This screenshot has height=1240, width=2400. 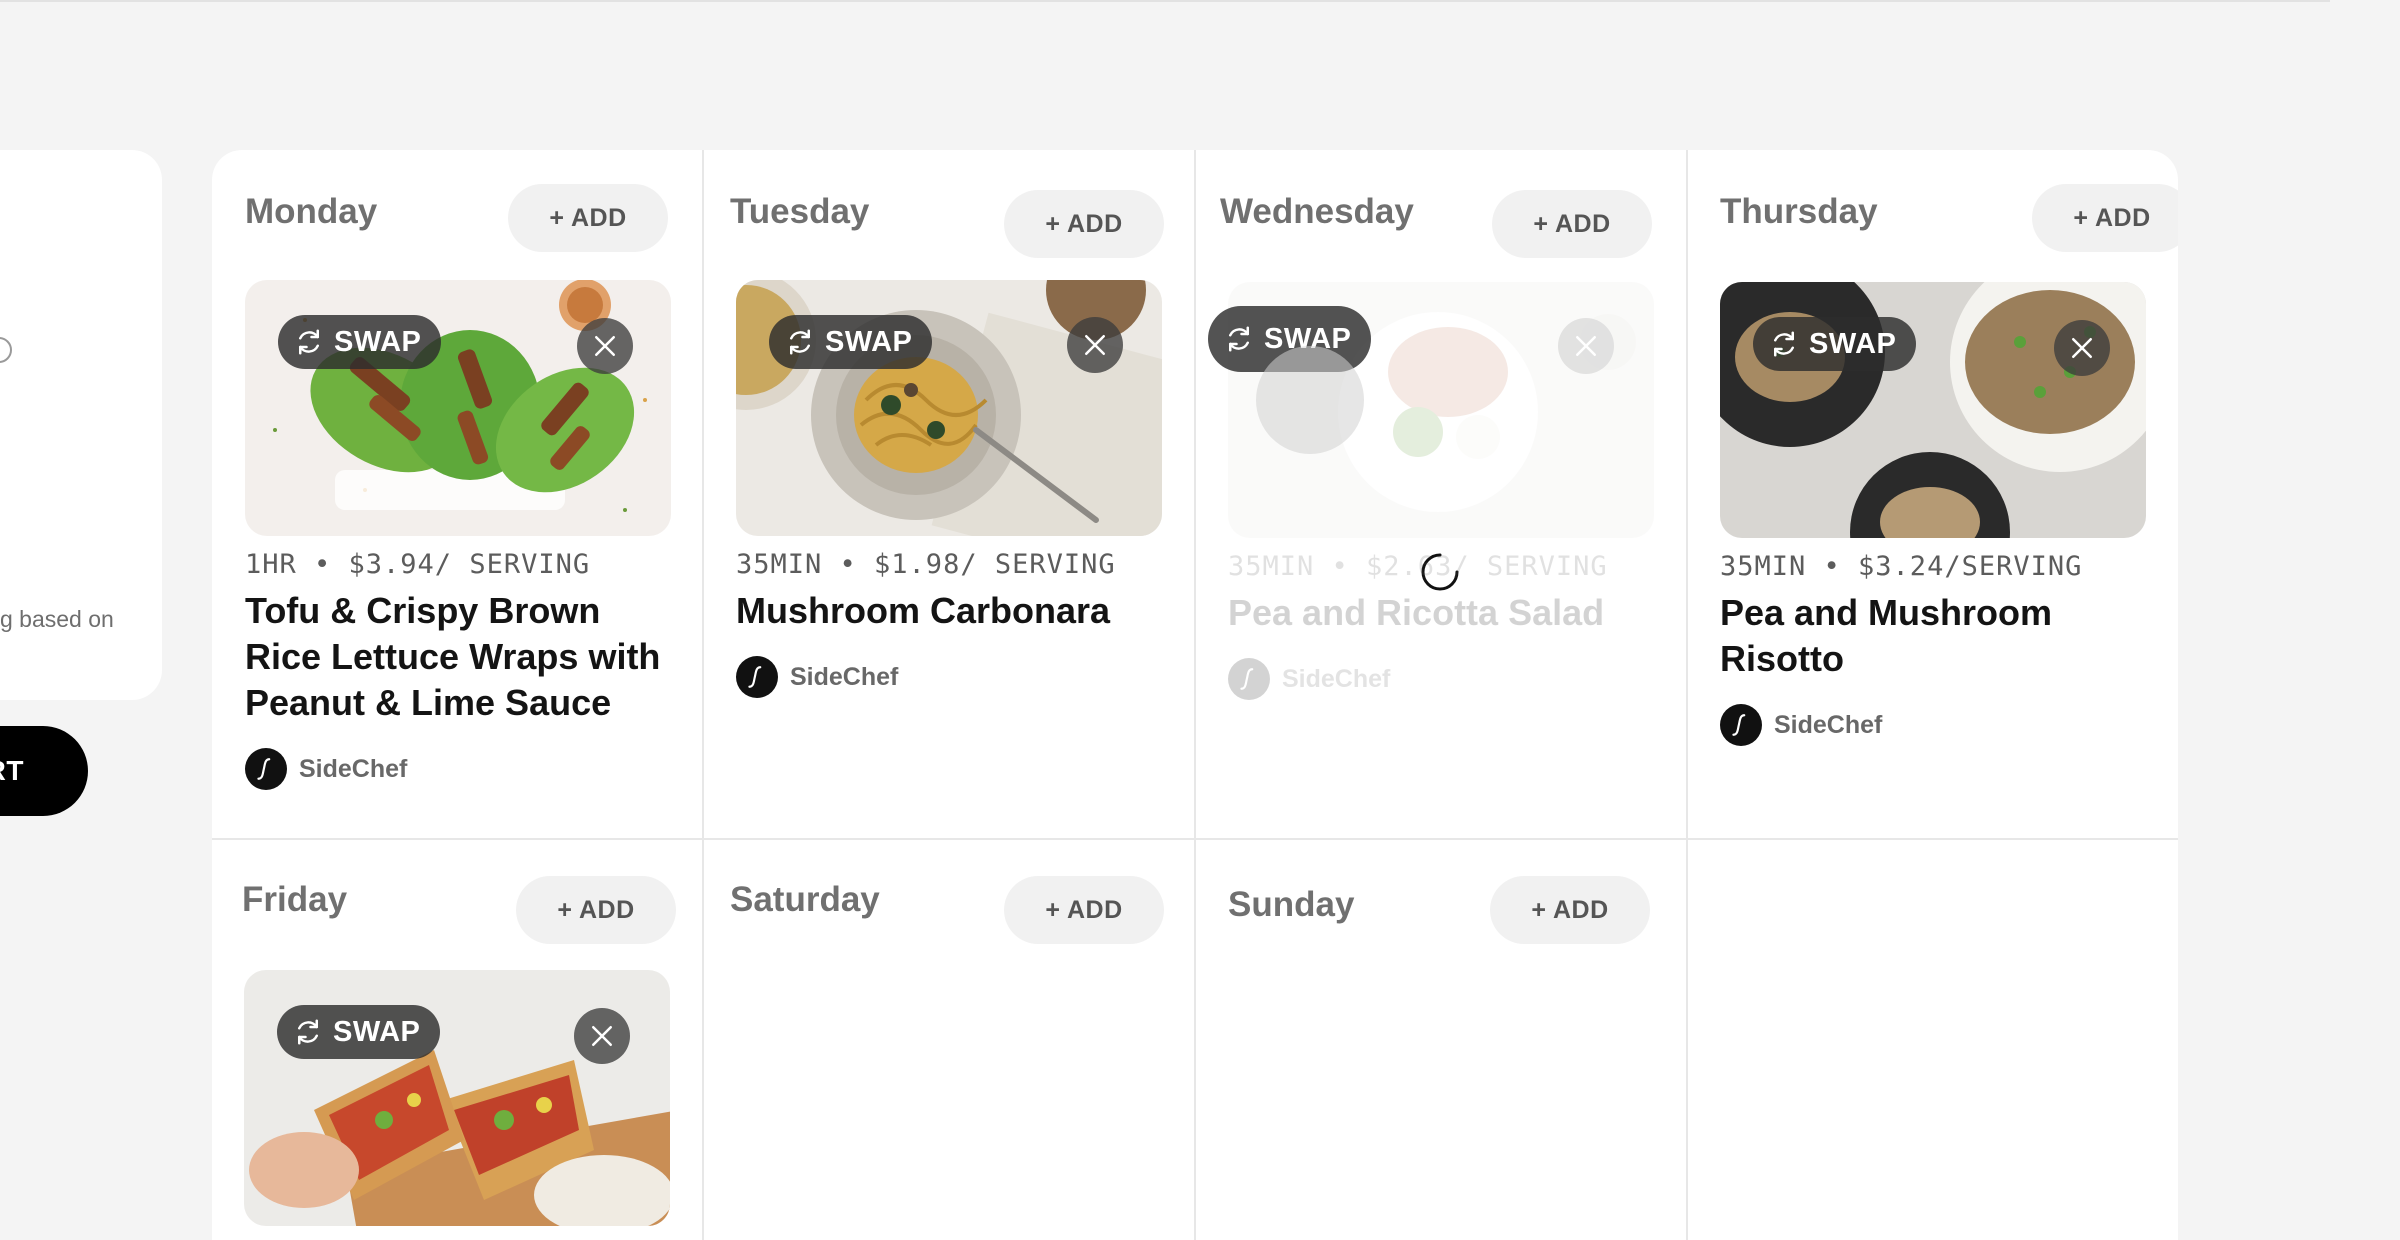 What do you see at coordinates (1317, 211) in the screenshot?
I see `day-title-wednesday: Wednesday` at bounding box center [1317, 211].